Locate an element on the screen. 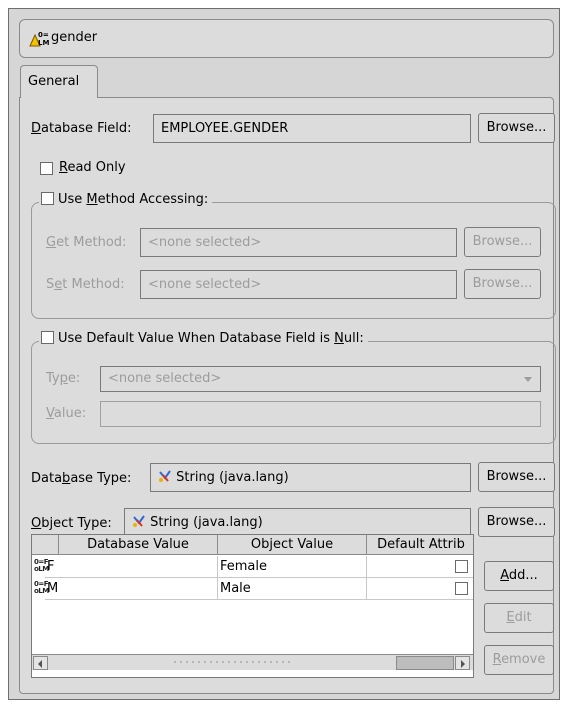 Image resolution: width=569 pixels, height=708 pixels. scroll-track-dots is located at coordinates (232, 662).